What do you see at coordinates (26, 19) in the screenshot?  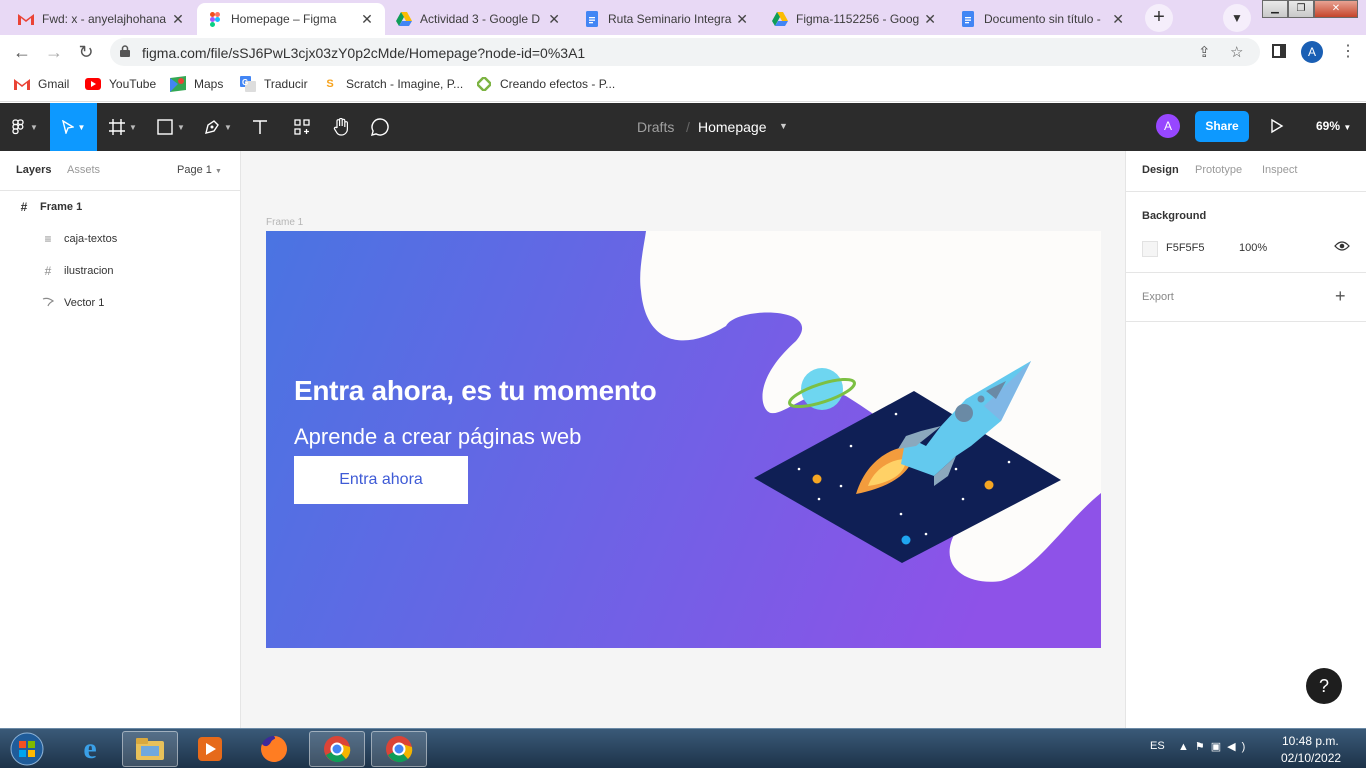 I see `gmail-icon` at bounding box center [26, 19].